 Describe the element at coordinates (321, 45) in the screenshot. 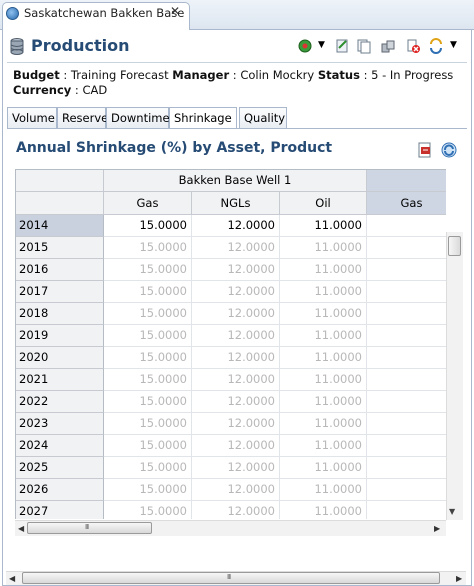

I see `run-dropdown-chevron-down-icon: ▼` at that location.